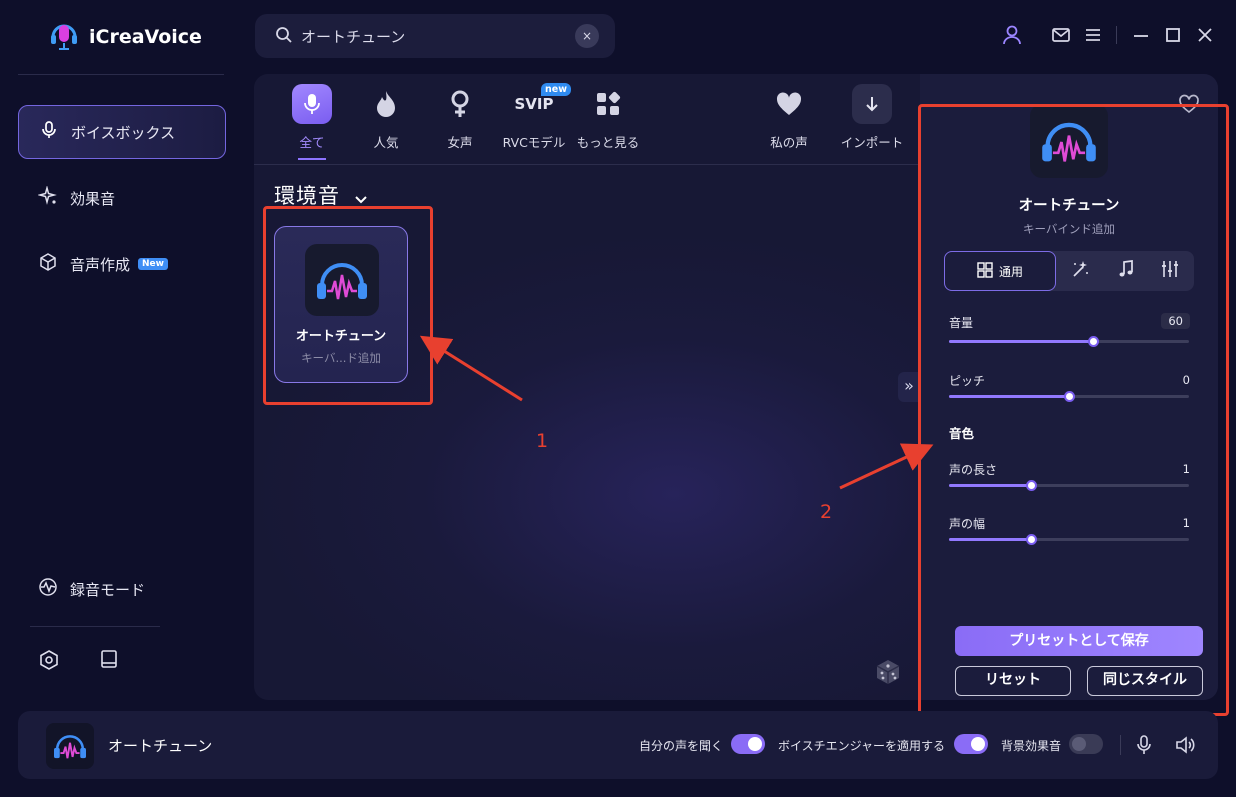 The width and height of the screenshot is (1236, 797). I want to click on headphones-waveform-icon, so click(70, 746).